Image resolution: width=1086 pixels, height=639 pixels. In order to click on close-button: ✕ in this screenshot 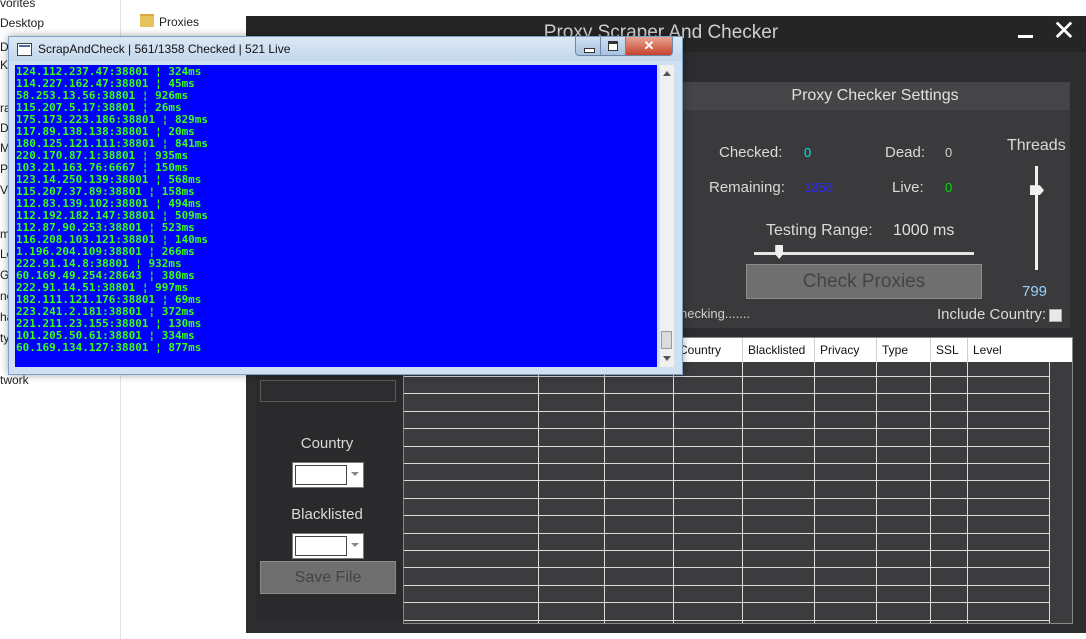, I will do `click(1064, 31)`.